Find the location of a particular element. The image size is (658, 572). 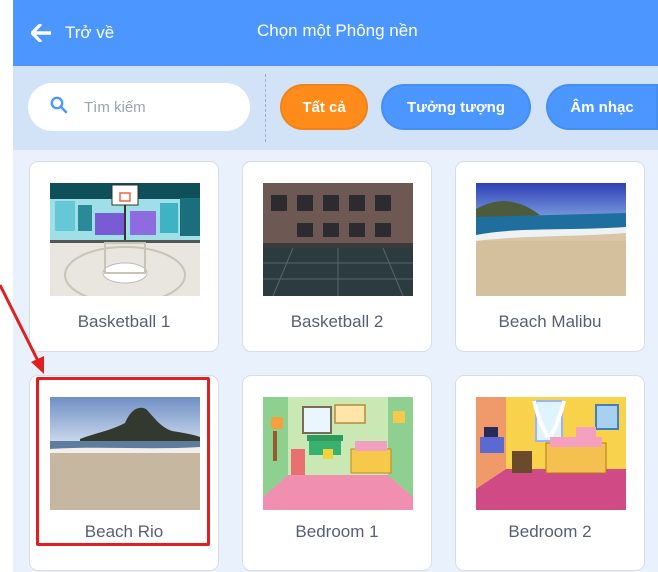

filter-all: Tất cả is located at coordinates (324, 107).